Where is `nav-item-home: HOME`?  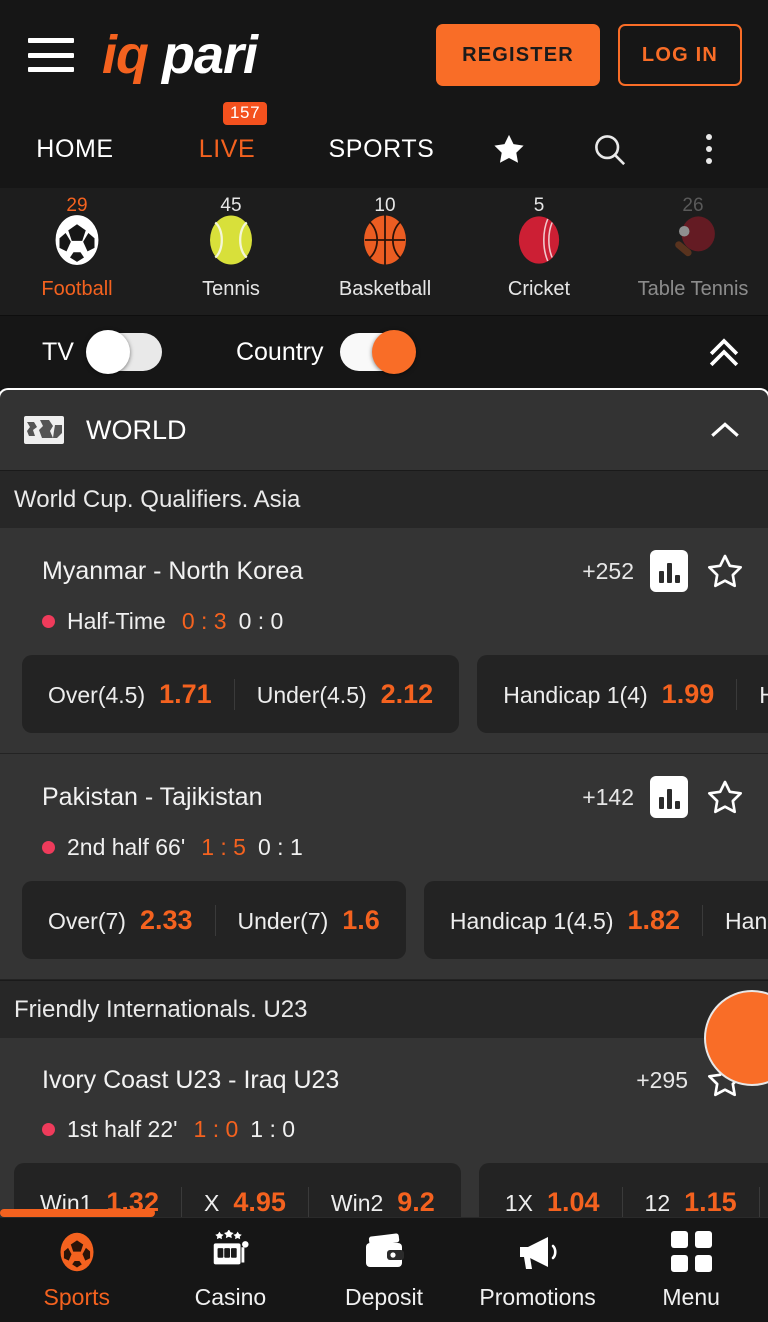 nav-item-home: HOME is located at coordinates (75, 149).